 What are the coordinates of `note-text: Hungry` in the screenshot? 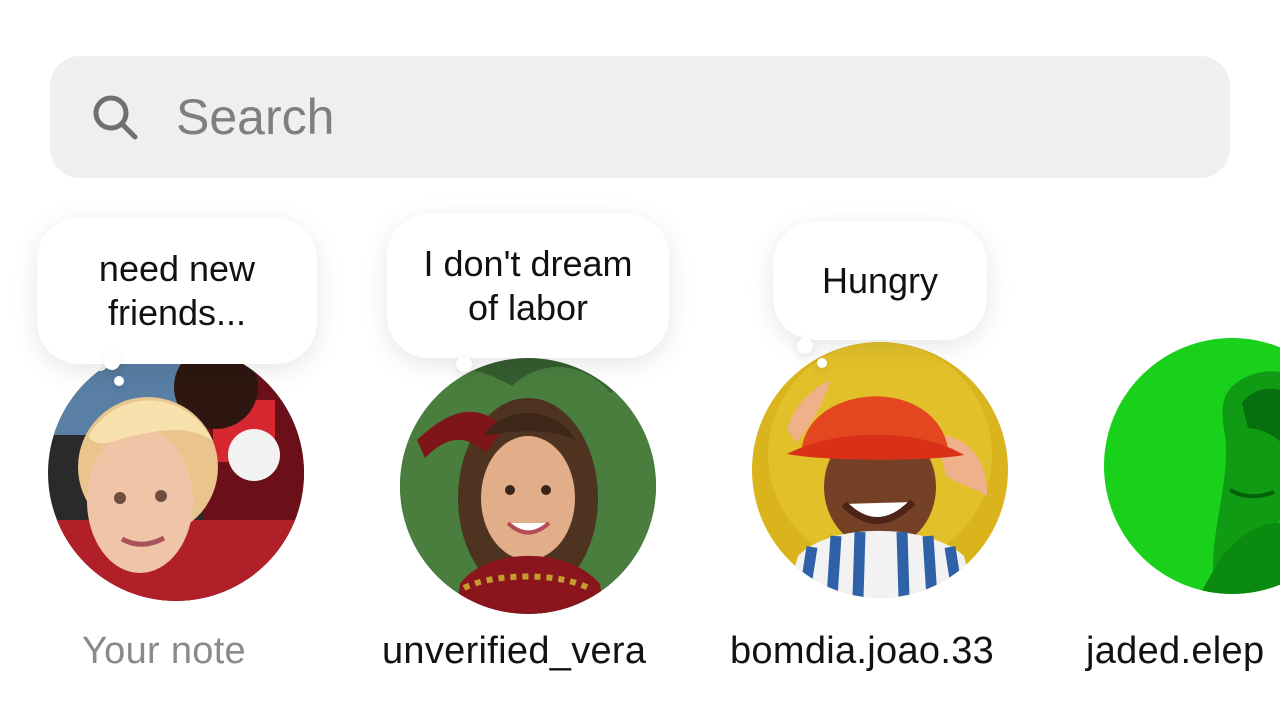 It's located at (880, 280).